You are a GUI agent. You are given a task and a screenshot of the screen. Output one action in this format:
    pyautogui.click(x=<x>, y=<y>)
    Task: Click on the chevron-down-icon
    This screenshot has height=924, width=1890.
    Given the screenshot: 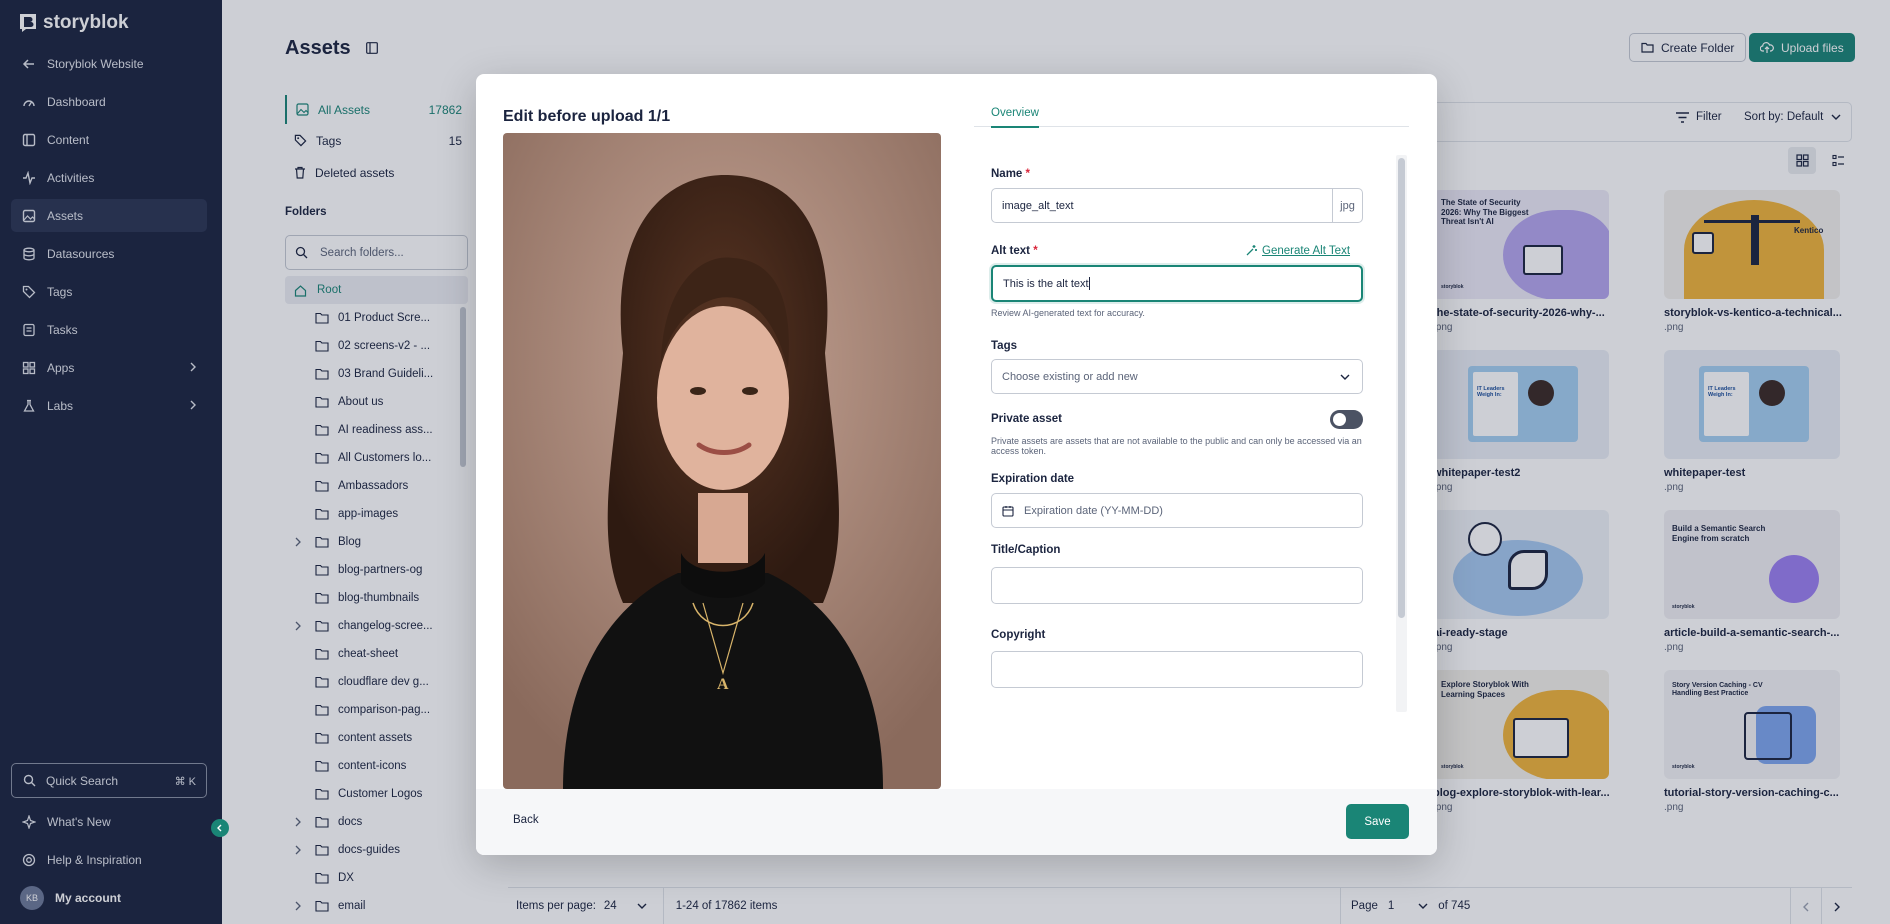 What is the action you would take?
    pyautogui.click(x=1345, y=377)
    